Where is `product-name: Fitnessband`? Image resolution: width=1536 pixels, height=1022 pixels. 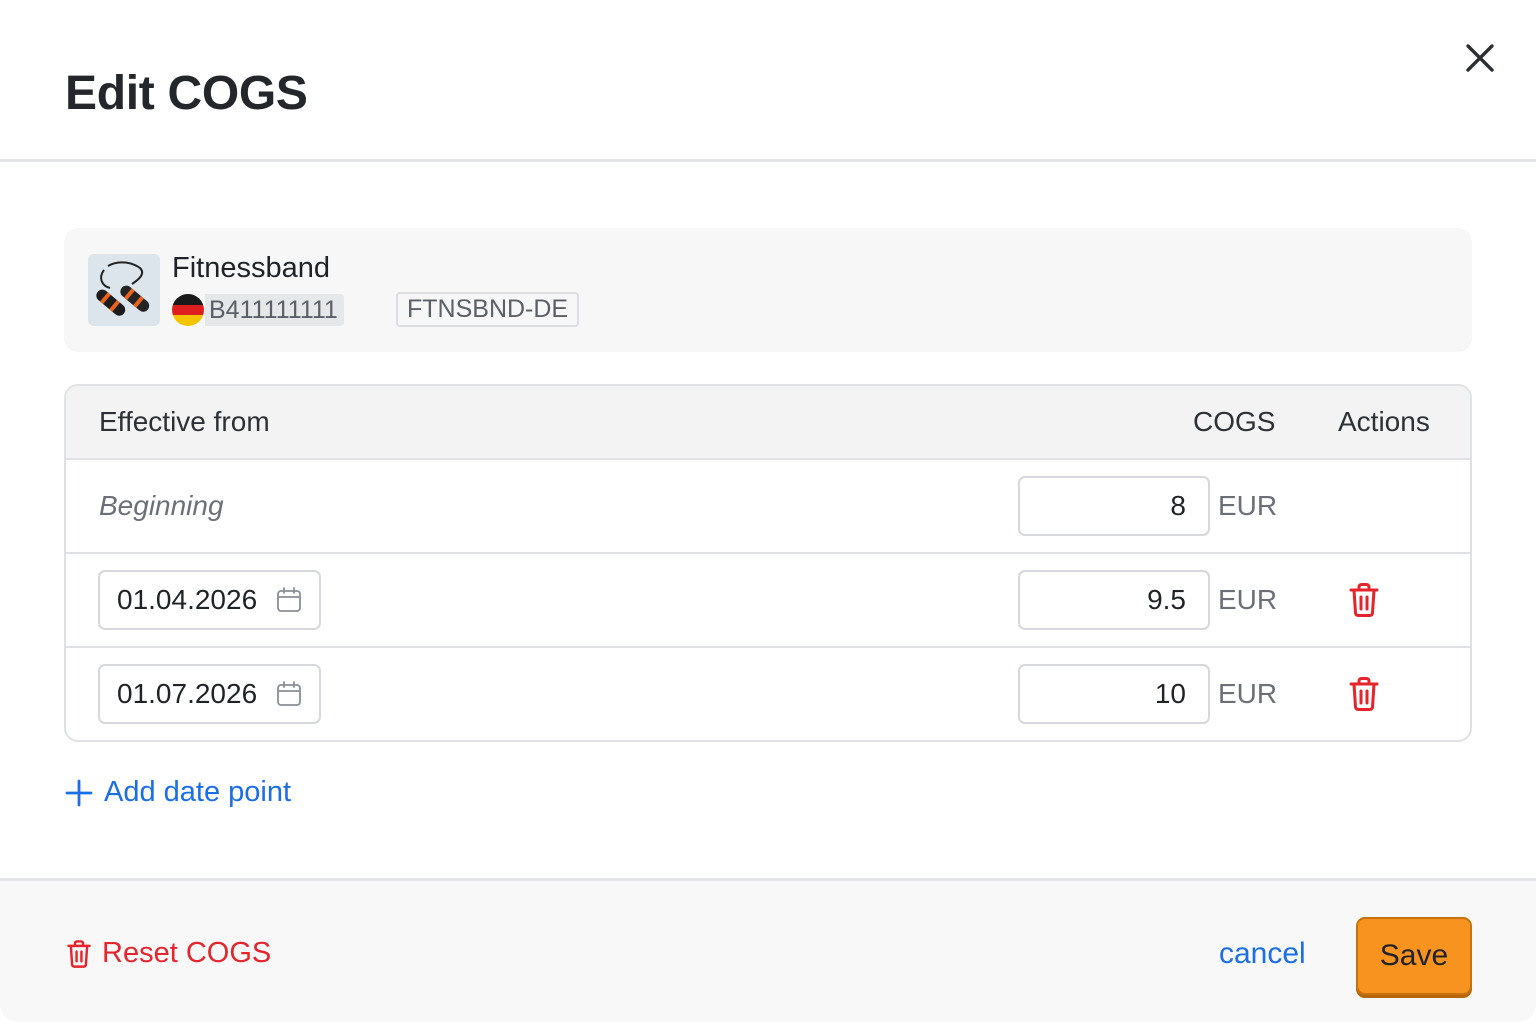
product-name: Fitnessband is located at coordinates (251, 268).